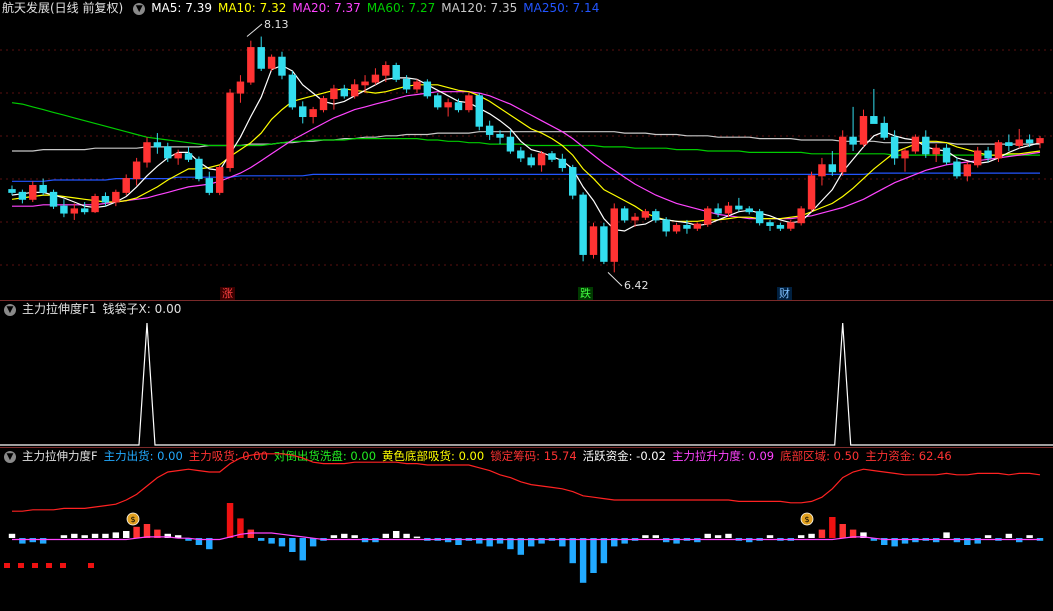  I want to click on die-marker: 跌, so click(585, 293).